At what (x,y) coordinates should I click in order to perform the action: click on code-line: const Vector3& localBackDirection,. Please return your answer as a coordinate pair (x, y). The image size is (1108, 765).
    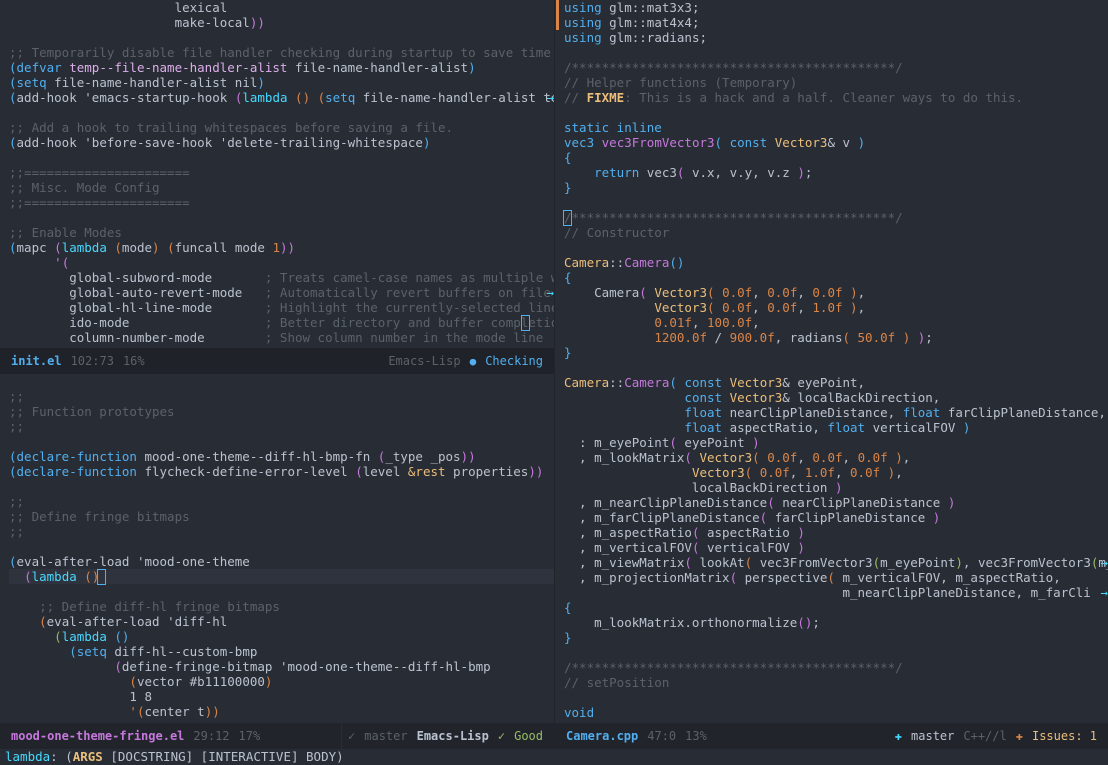
    Looking at the image, I should click on (836, 397).